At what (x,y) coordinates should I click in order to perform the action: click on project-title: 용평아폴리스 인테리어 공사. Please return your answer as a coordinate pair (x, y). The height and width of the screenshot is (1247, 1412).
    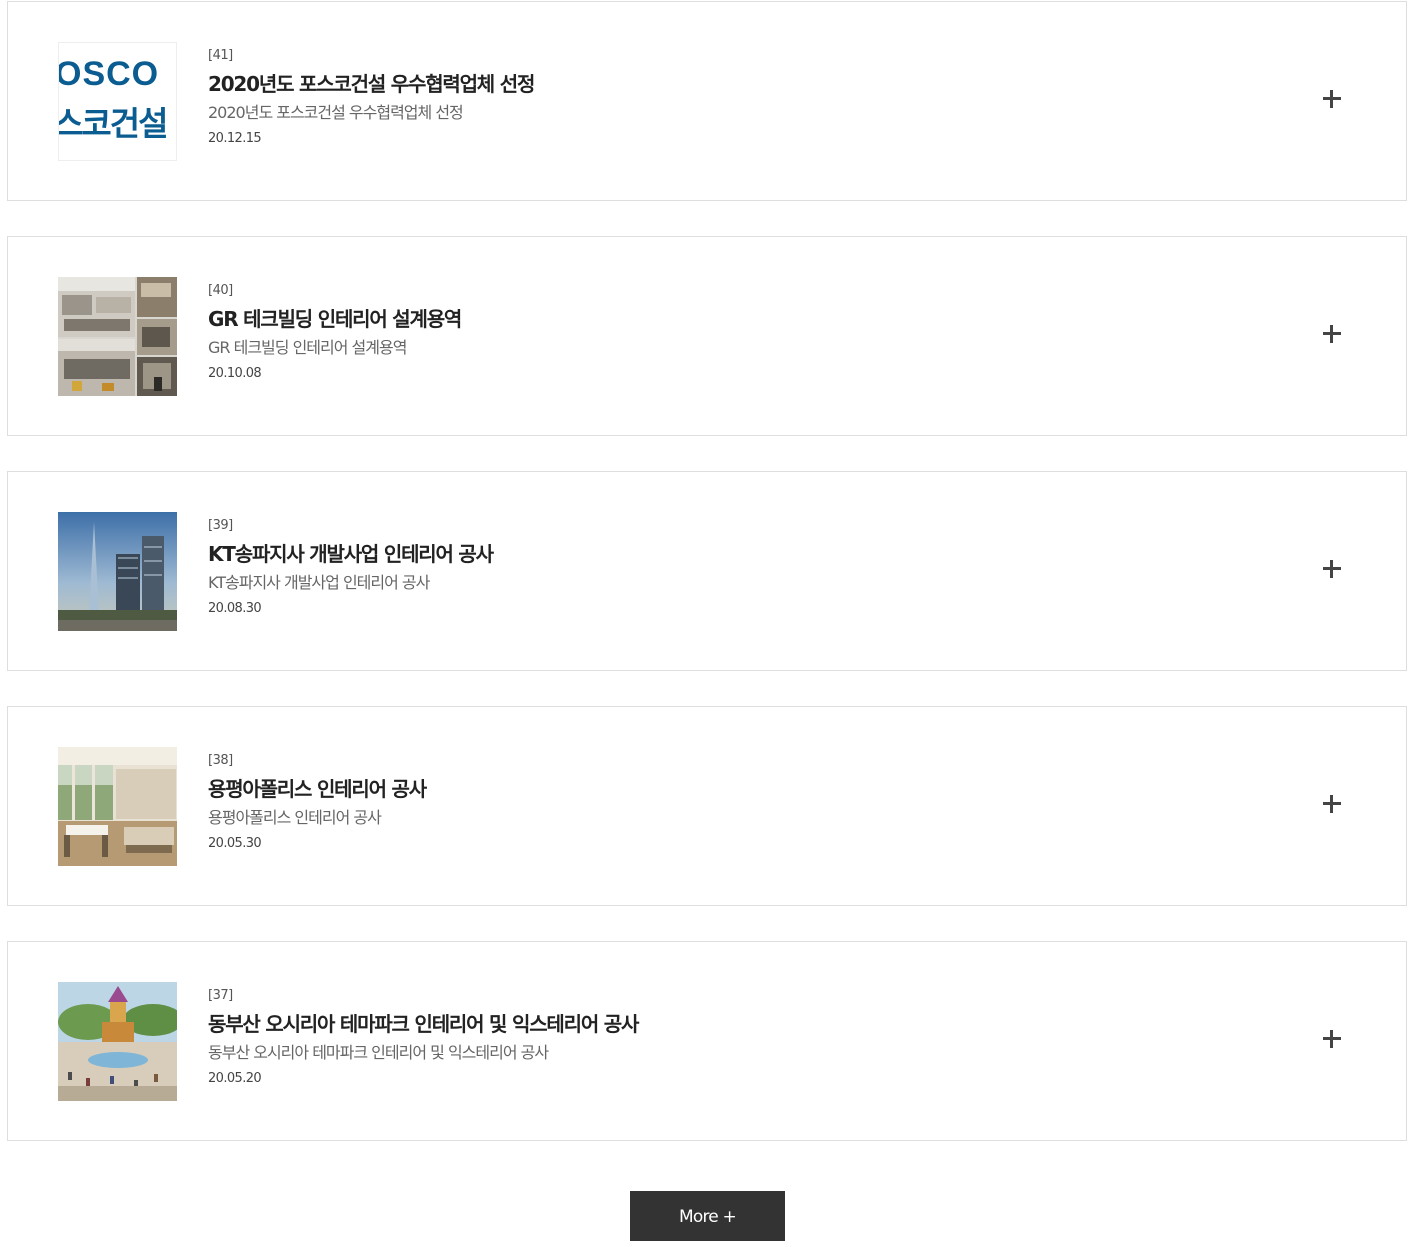
    Looking at the image, I should click on (708, 789).